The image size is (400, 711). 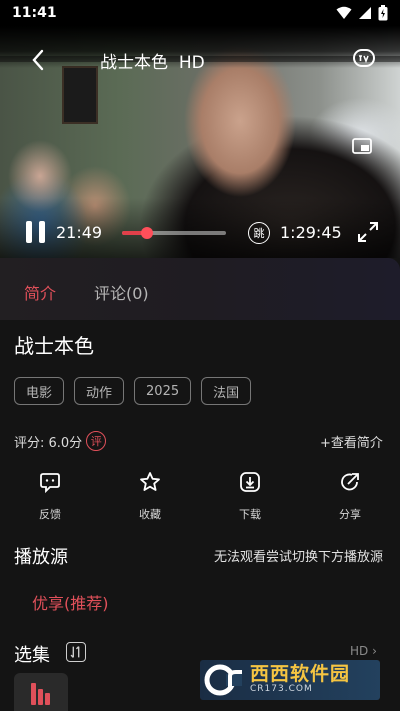 I want to click on source-item-youxiang: 优享(推荐), so click(x=70, y=602).